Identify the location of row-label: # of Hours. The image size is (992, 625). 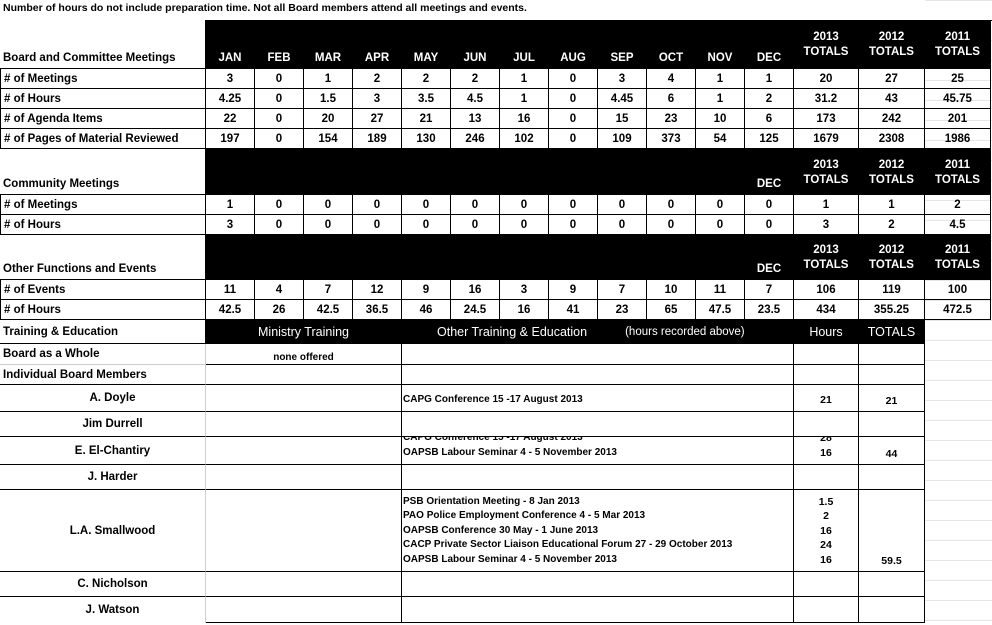
(103, 225).